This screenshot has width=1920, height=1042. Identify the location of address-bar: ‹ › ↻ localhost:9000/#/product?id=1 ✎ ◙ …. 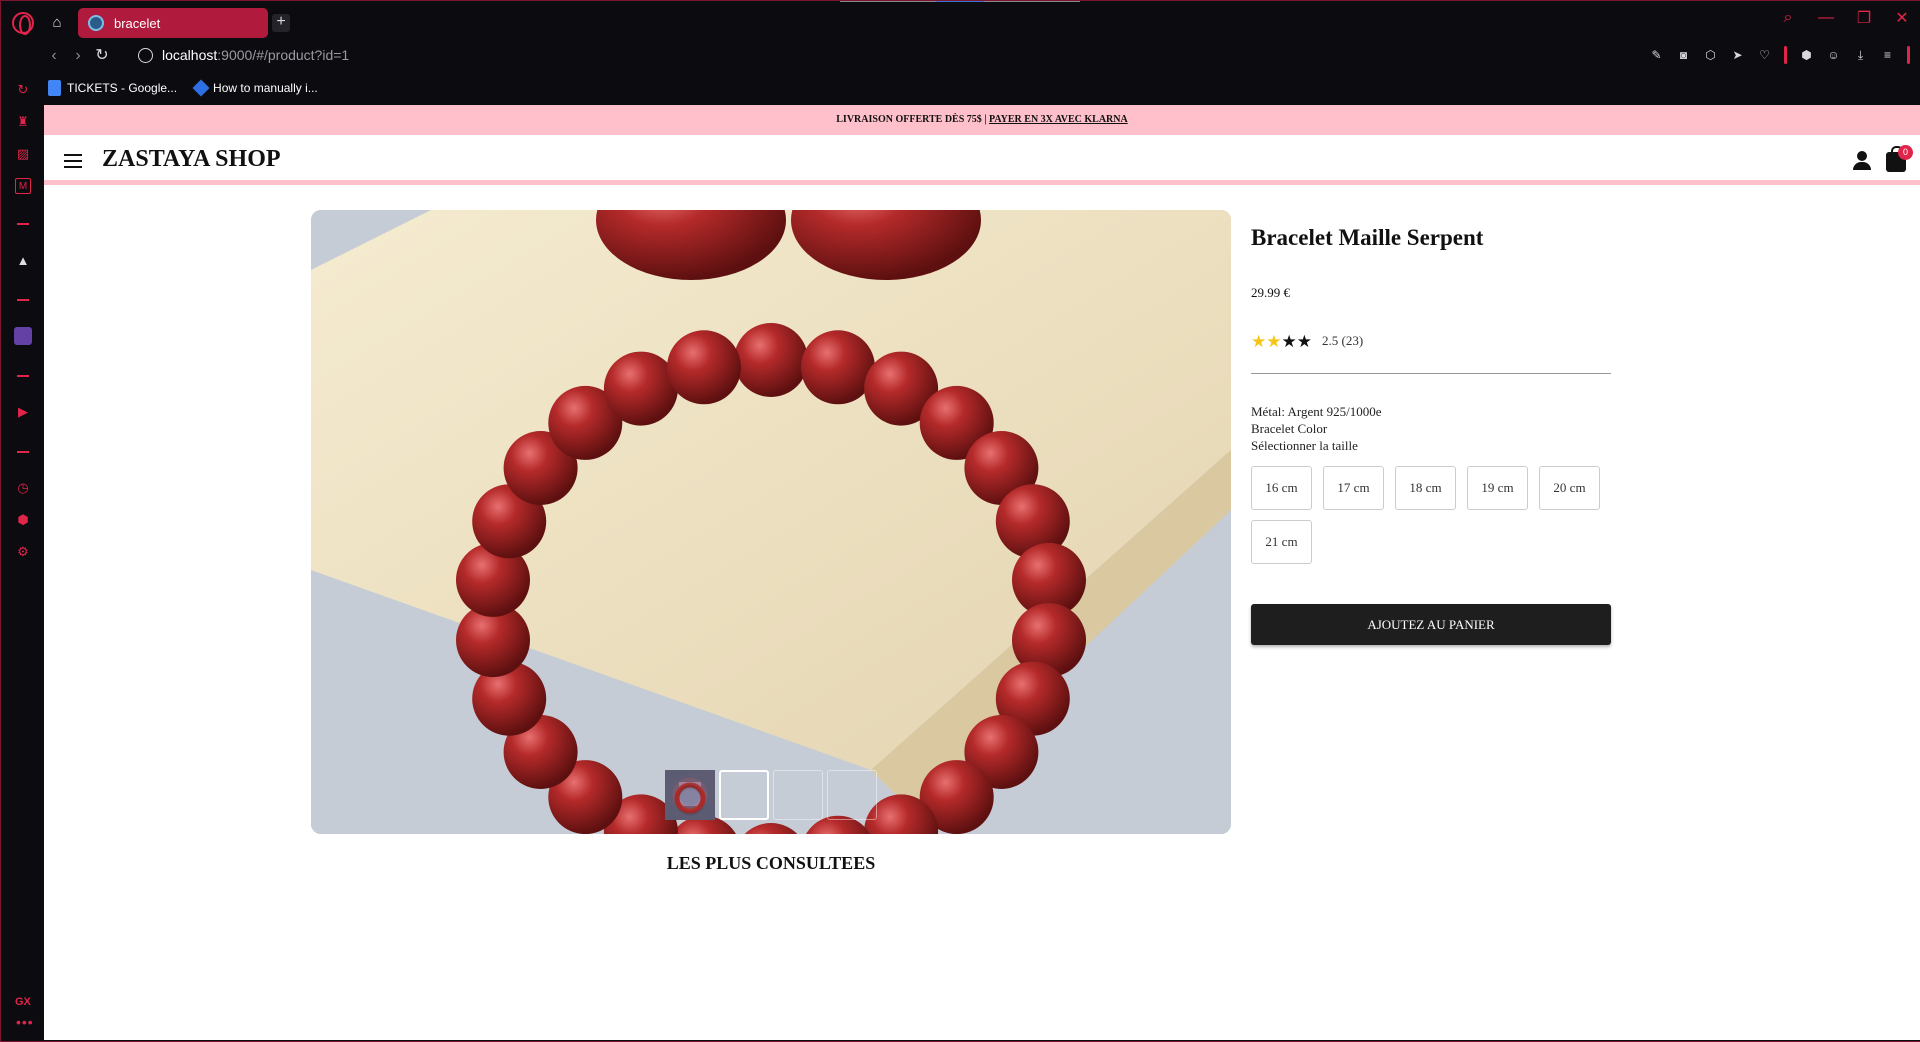
(982, 56).